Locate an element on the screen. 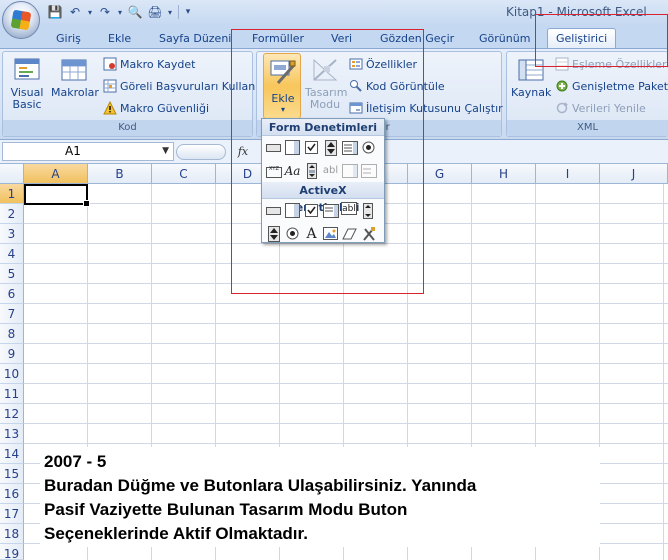 The width and height of the screenshot is (668, 560). office-button is located at coordinates (21, 20).